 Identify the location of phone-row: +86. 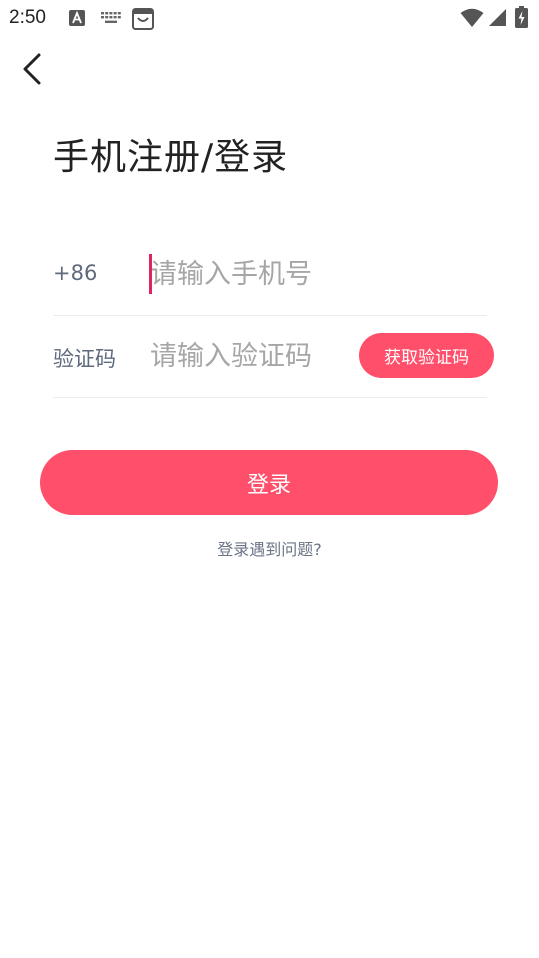
(270, 274).